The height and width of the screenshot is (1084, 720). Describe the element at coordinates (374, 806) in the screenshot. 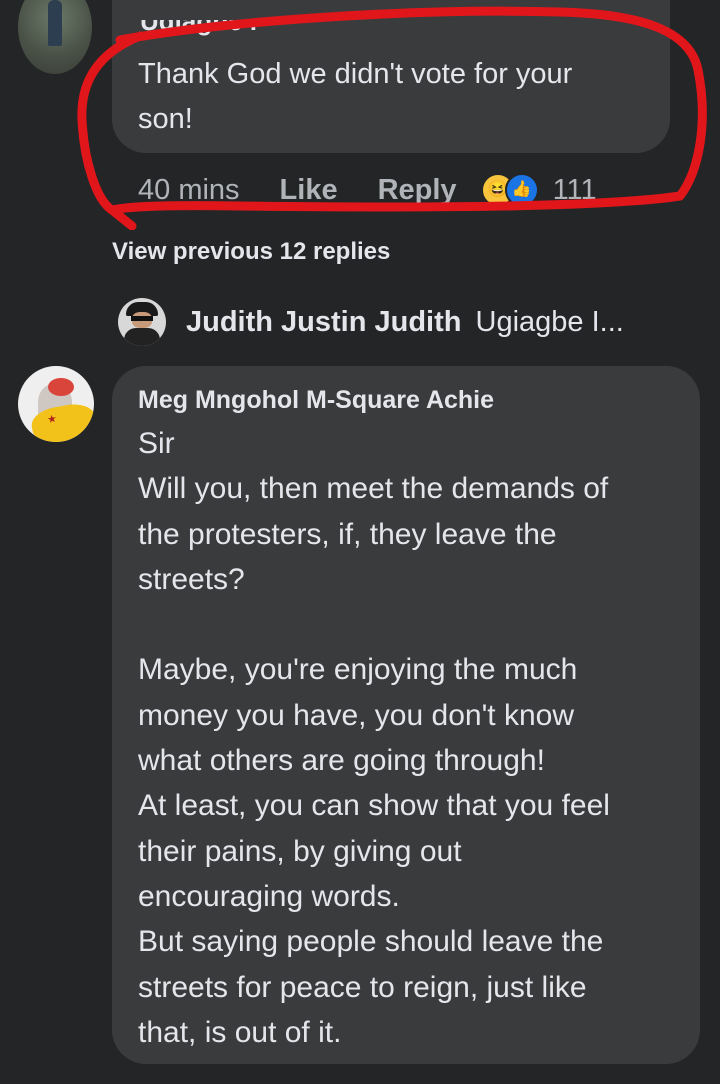

I see `comment-line: At least, you can show that you feel` at that location.